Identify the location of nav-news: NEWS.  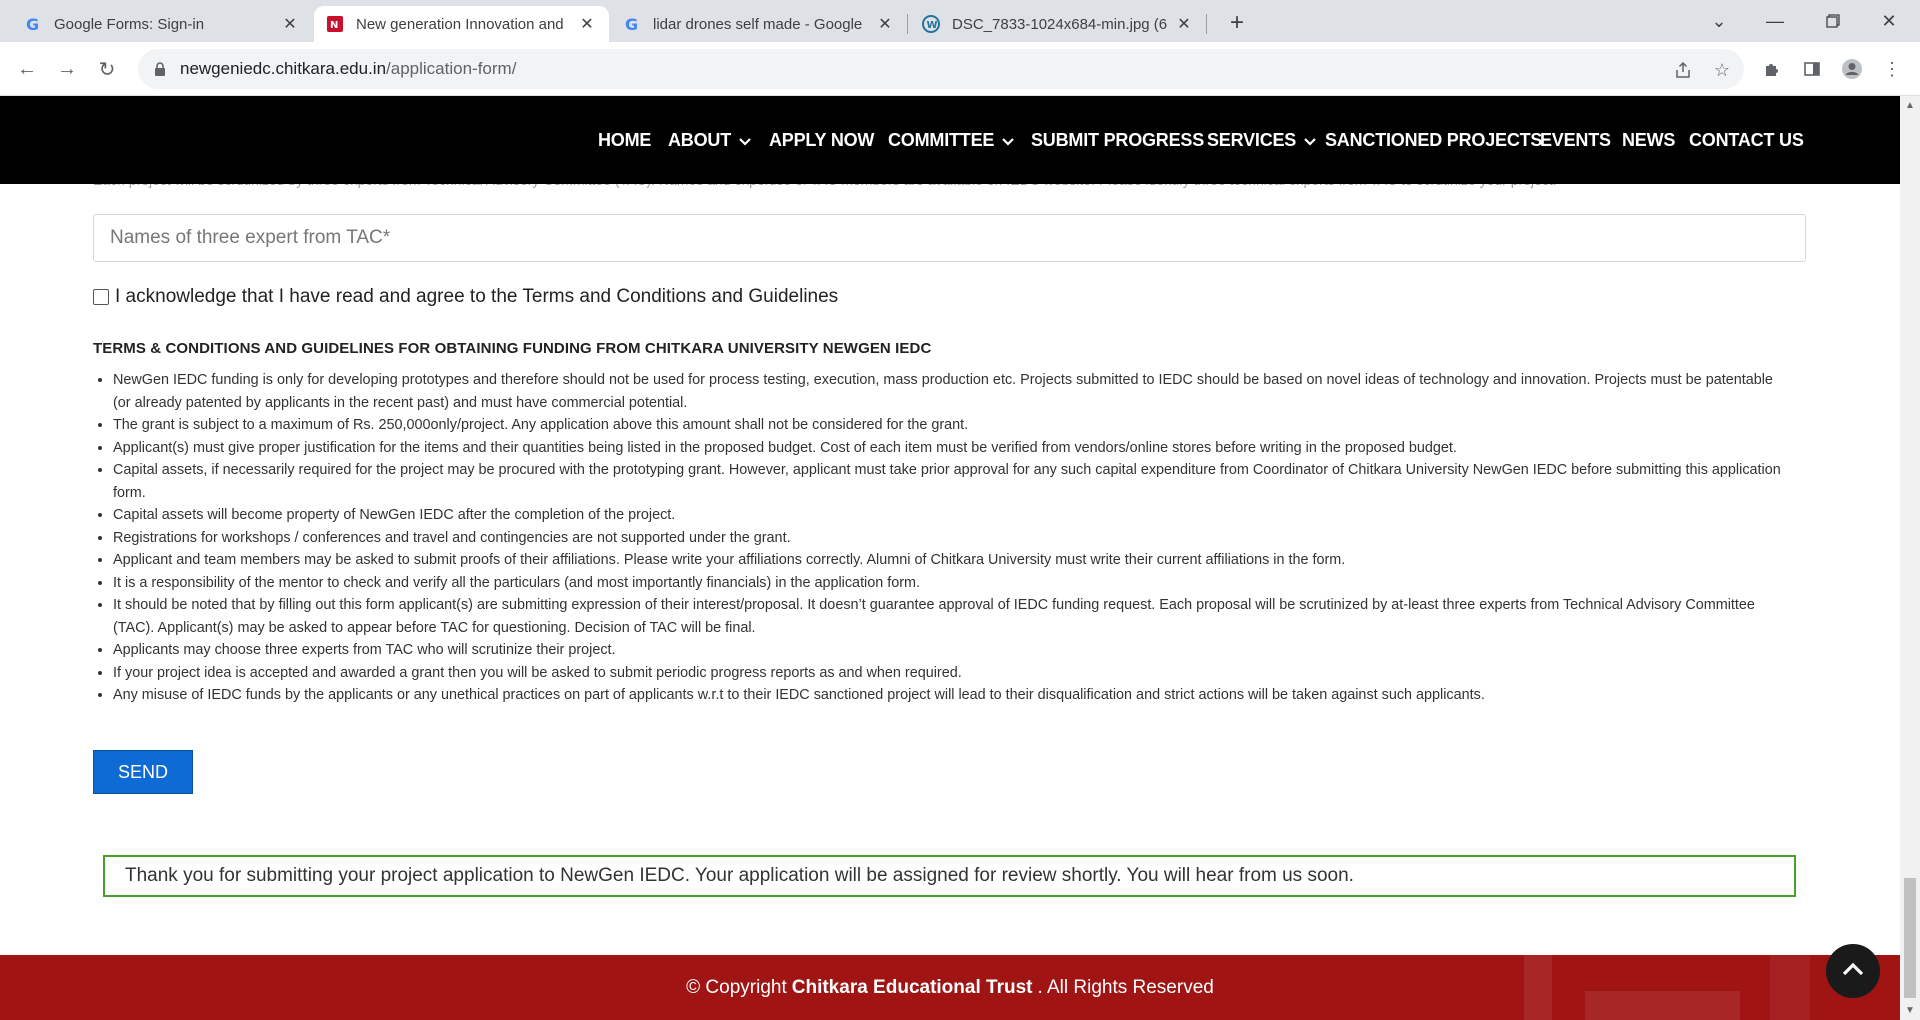
(1648, 140).